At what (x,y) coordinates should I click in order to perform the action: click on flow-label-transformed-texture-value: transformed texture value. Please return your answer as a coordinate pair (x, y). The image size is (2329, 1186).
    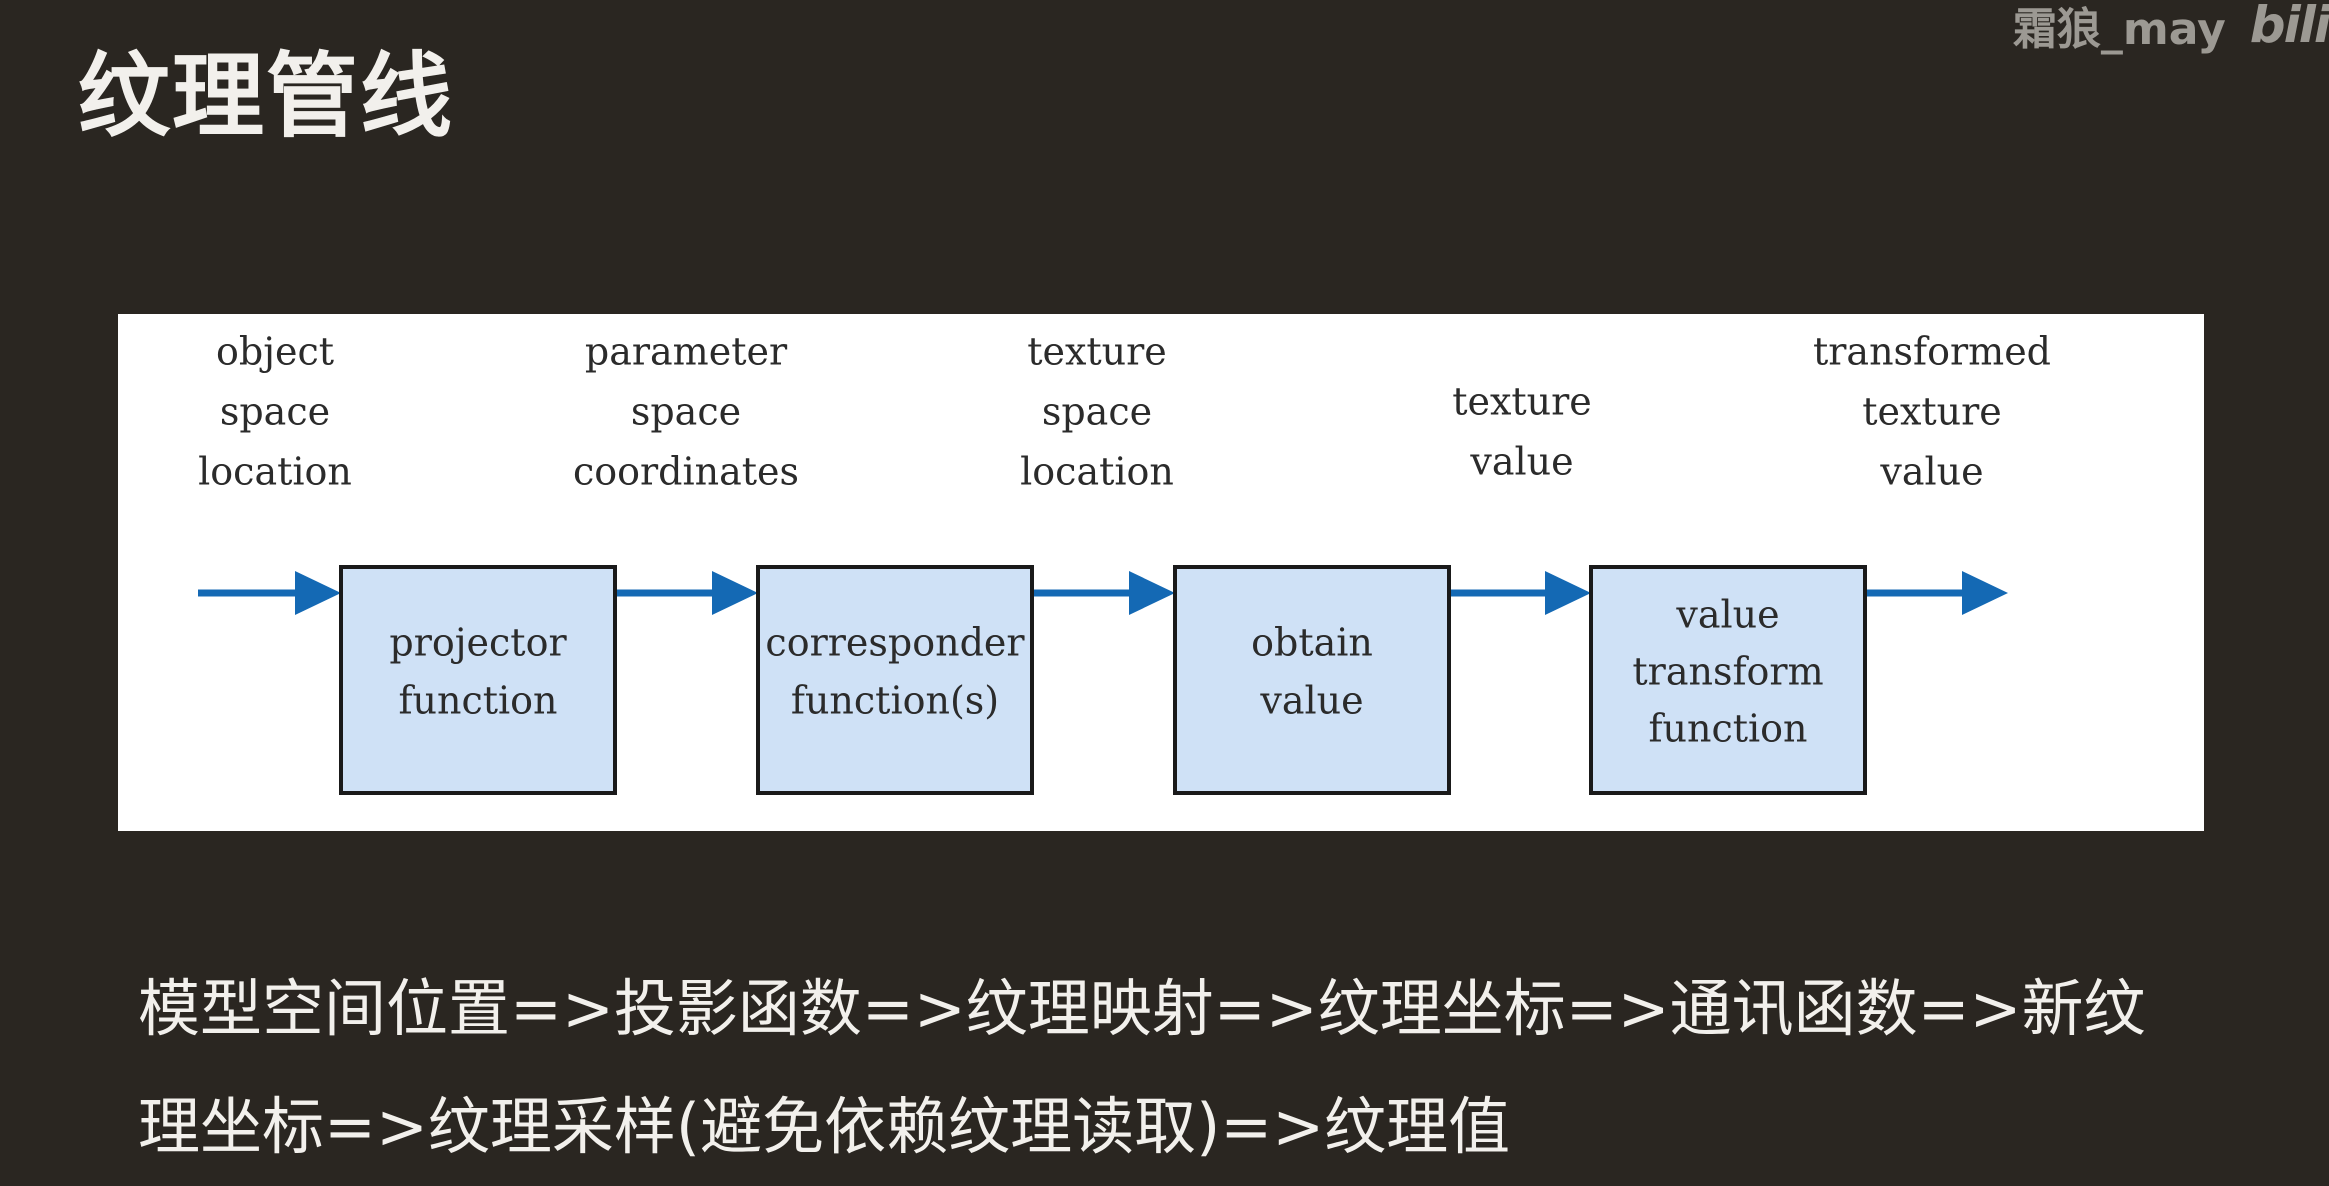
    Looking at the image, I should click on (1932, 412).